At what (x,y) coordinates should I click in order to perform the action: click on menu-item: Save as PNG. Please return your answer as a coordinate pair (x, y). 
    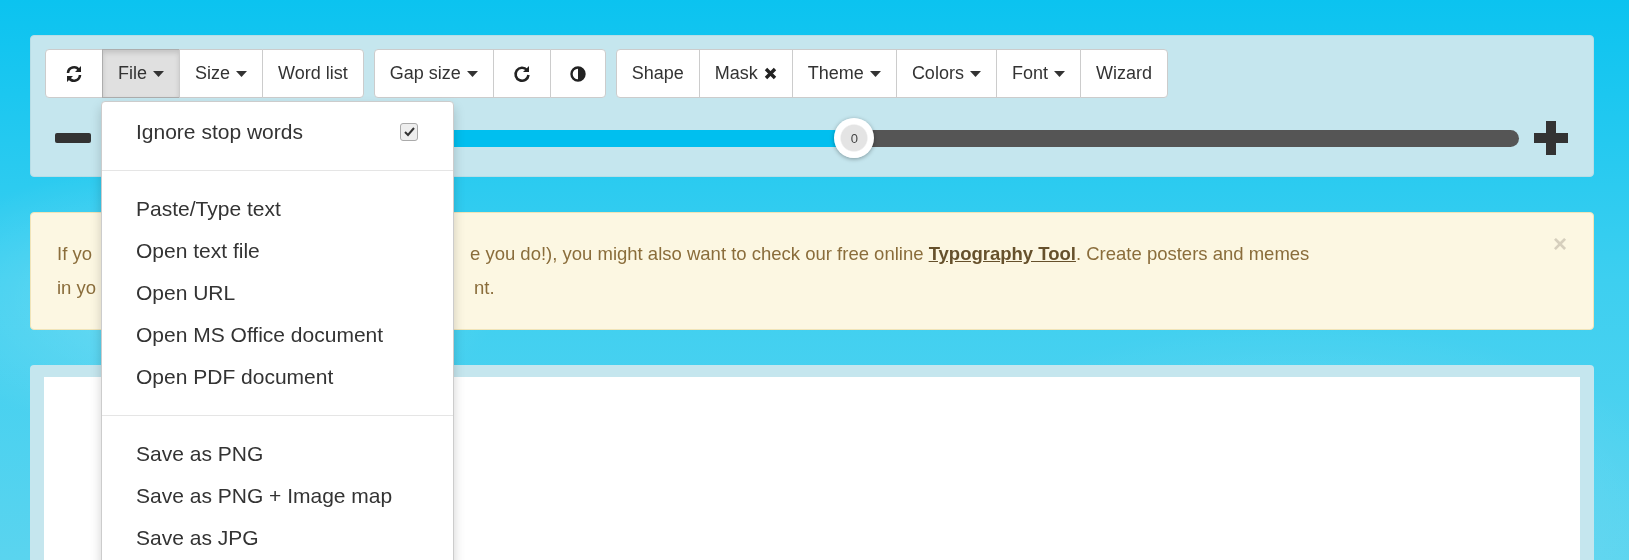
    Looking at the image, I should click on (277, 454).